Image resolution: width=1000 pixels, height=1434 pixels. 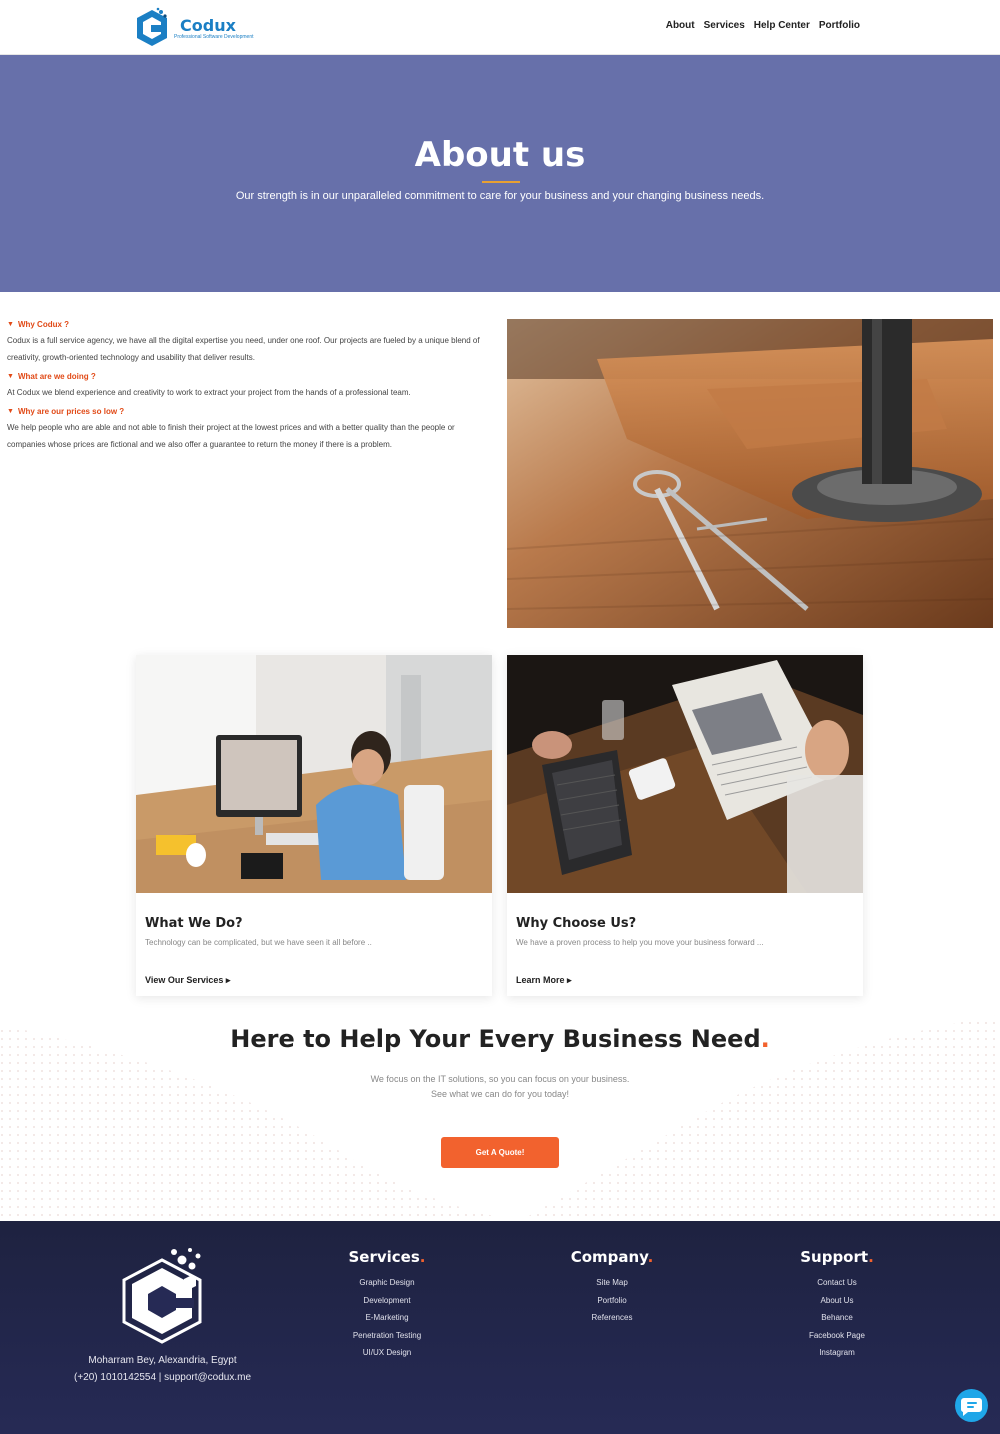 What do you see at coordinates (387, 1318) in the screenshot?
I see `footer-link-e-marketing: E-Marketing` at bounding box center [387, 1318].